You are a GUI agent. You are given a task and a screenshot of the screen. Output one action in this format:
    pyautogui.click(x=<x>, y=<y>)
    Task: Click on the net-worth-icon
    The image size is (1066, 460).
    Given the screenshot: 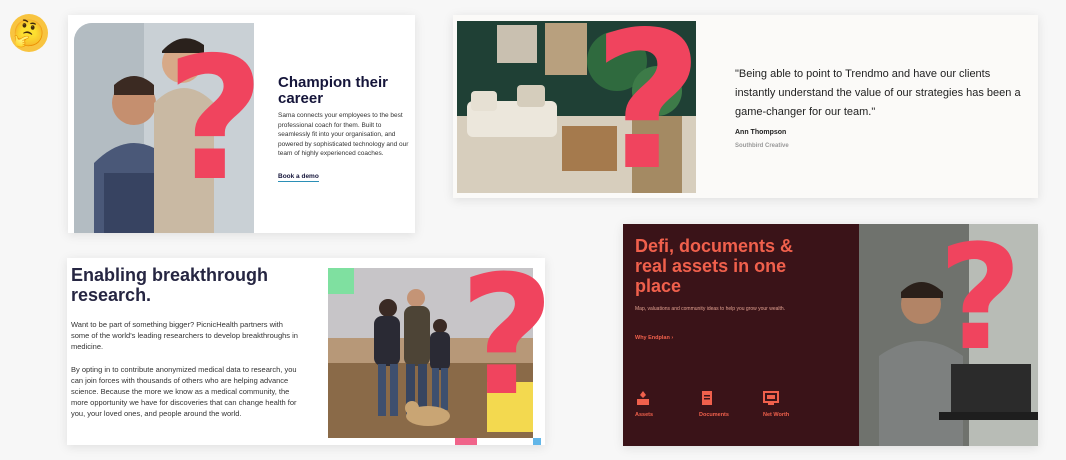 What is the action you would take?
    pyautogui.click(x=783, y=399)
    